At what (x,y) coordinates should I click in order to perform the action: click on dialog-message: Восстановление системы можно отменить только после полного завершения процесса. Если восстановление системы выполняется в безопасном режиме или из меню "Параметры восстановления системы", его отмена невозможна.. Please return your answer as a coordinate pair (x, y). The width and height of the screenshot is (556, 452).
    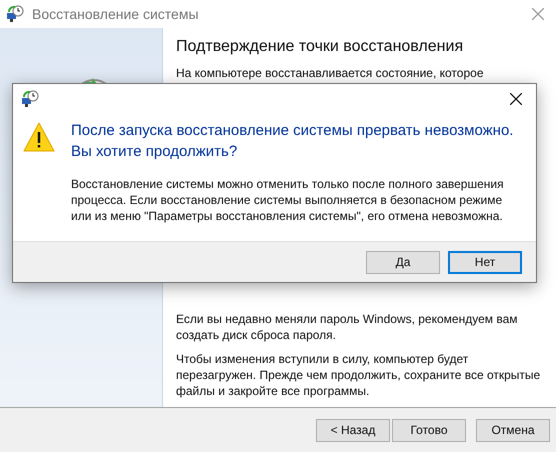
    Looking at the image, I should click on (288, 200).